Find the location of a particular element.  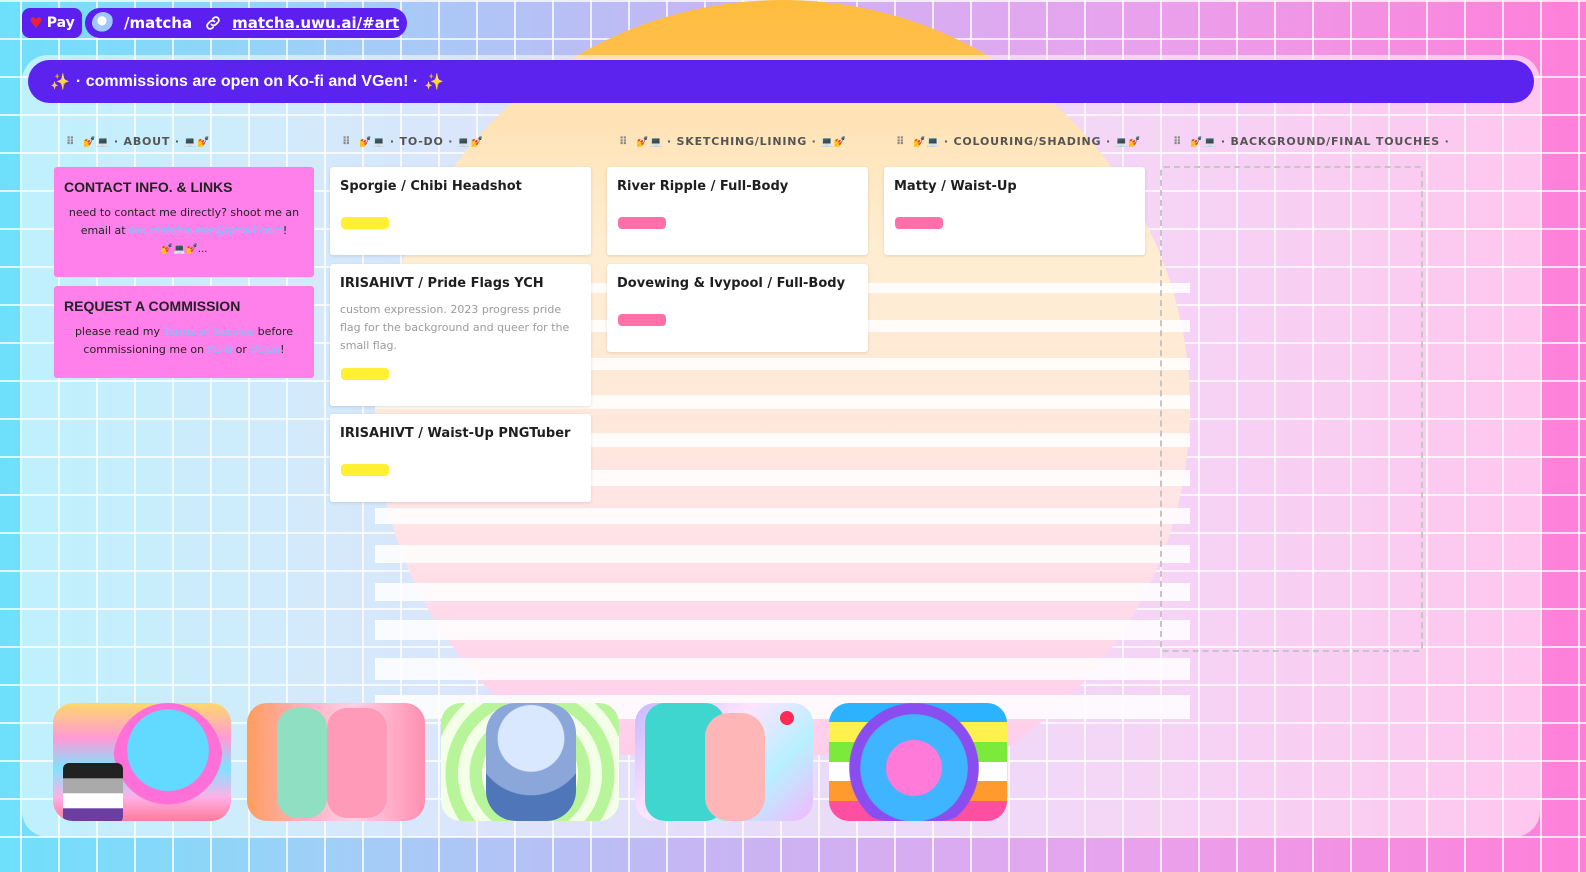

vgen-link: VGen is located at coordinates (265, 349).